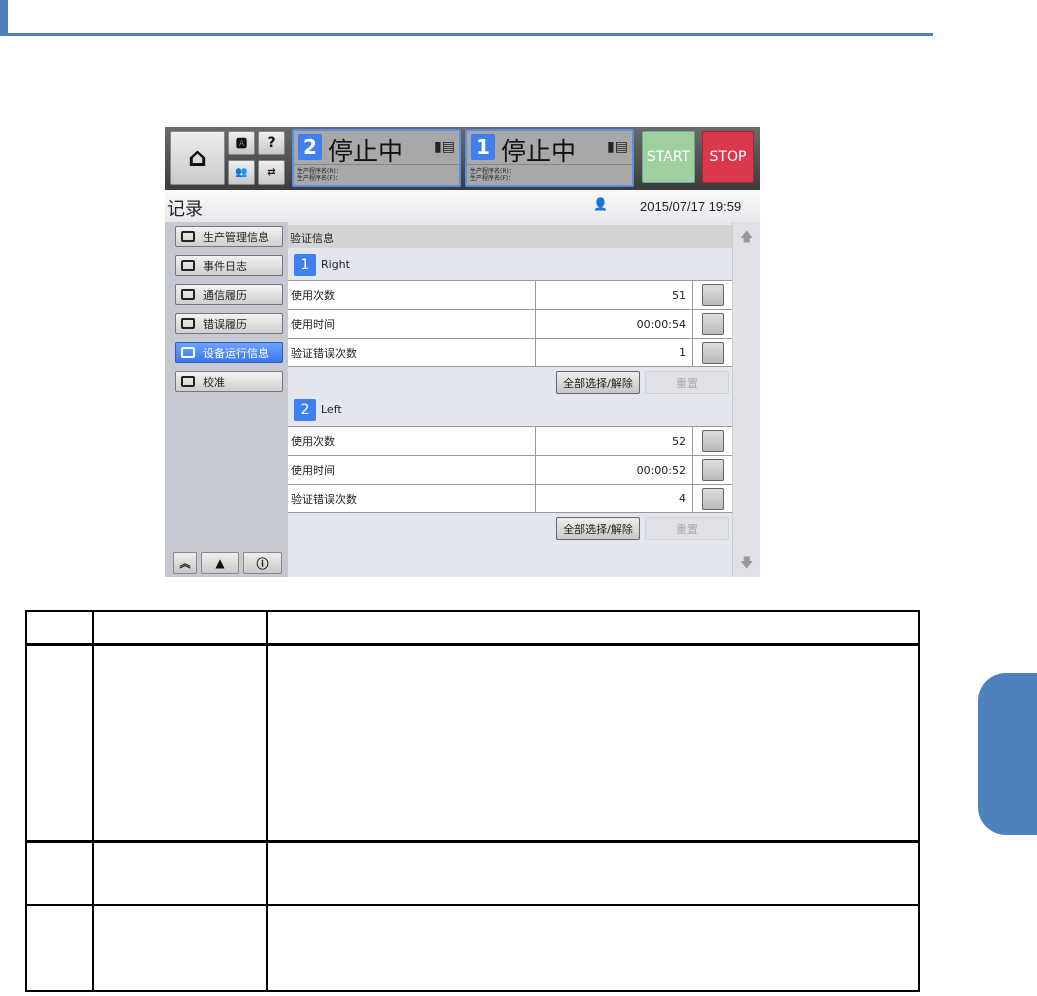  Describe the element at coordinates (510, 498) in the screenshot. I see `table-row: 验证错误次数 4` at that location.